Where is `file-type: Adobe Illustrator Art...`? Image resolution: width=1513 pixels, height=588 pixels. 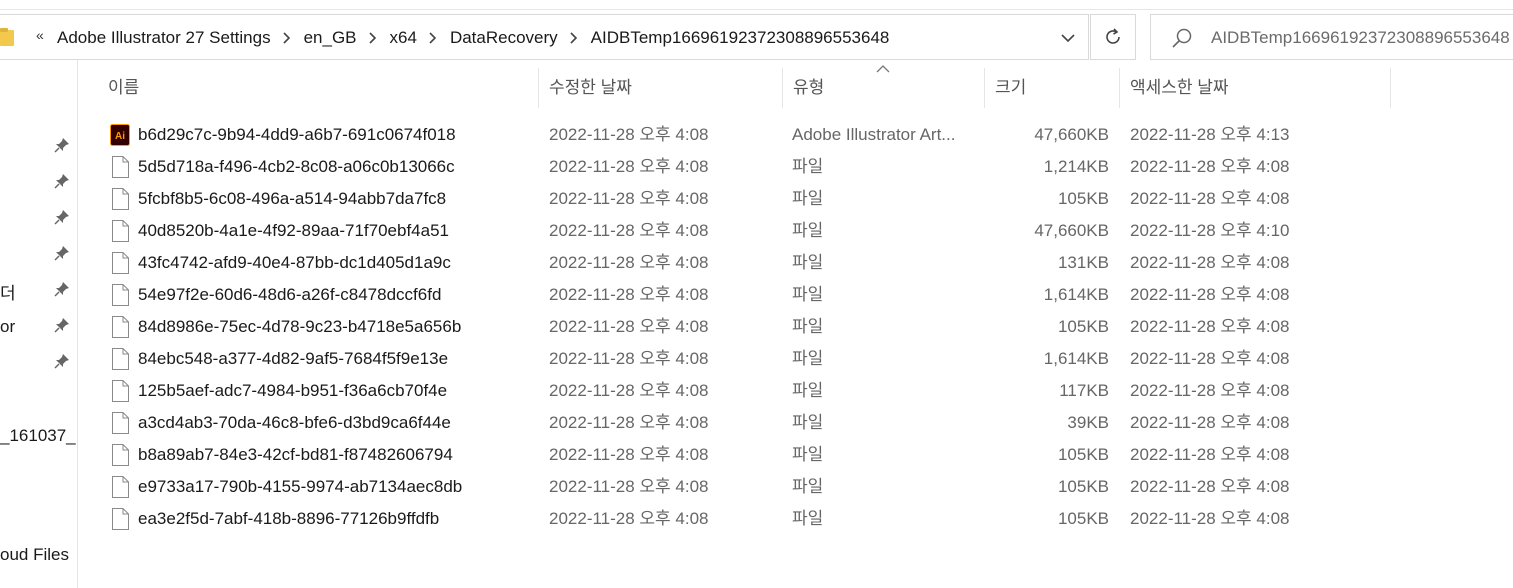
file-type: Adobe Illustrator Art... is located at coordinates (874, 134).